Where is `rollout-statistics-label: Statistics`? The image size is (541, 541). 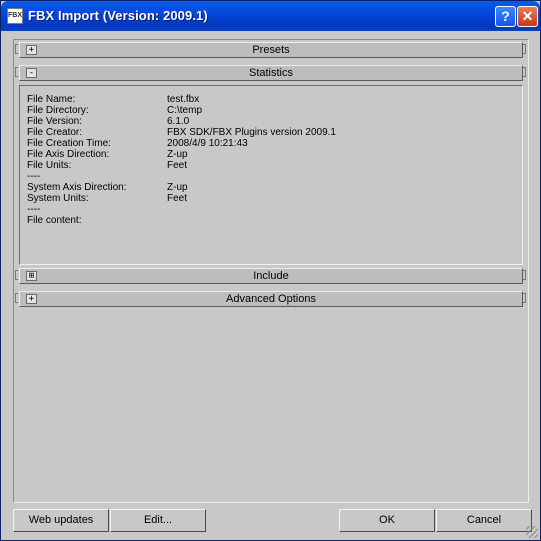
rollout-statistics-label: Statistics is located at coordinates (270, 73).